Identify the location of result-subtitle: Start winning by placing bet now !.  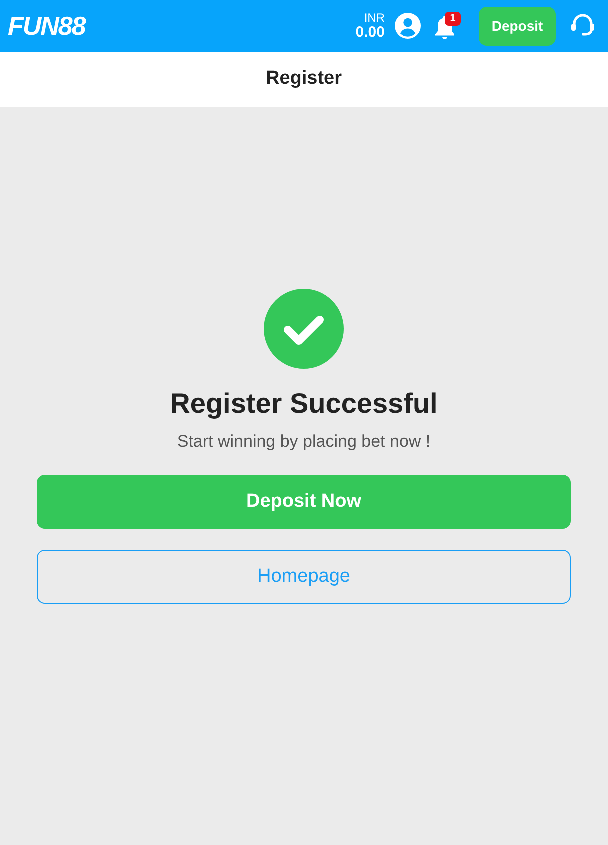
(304, 442).